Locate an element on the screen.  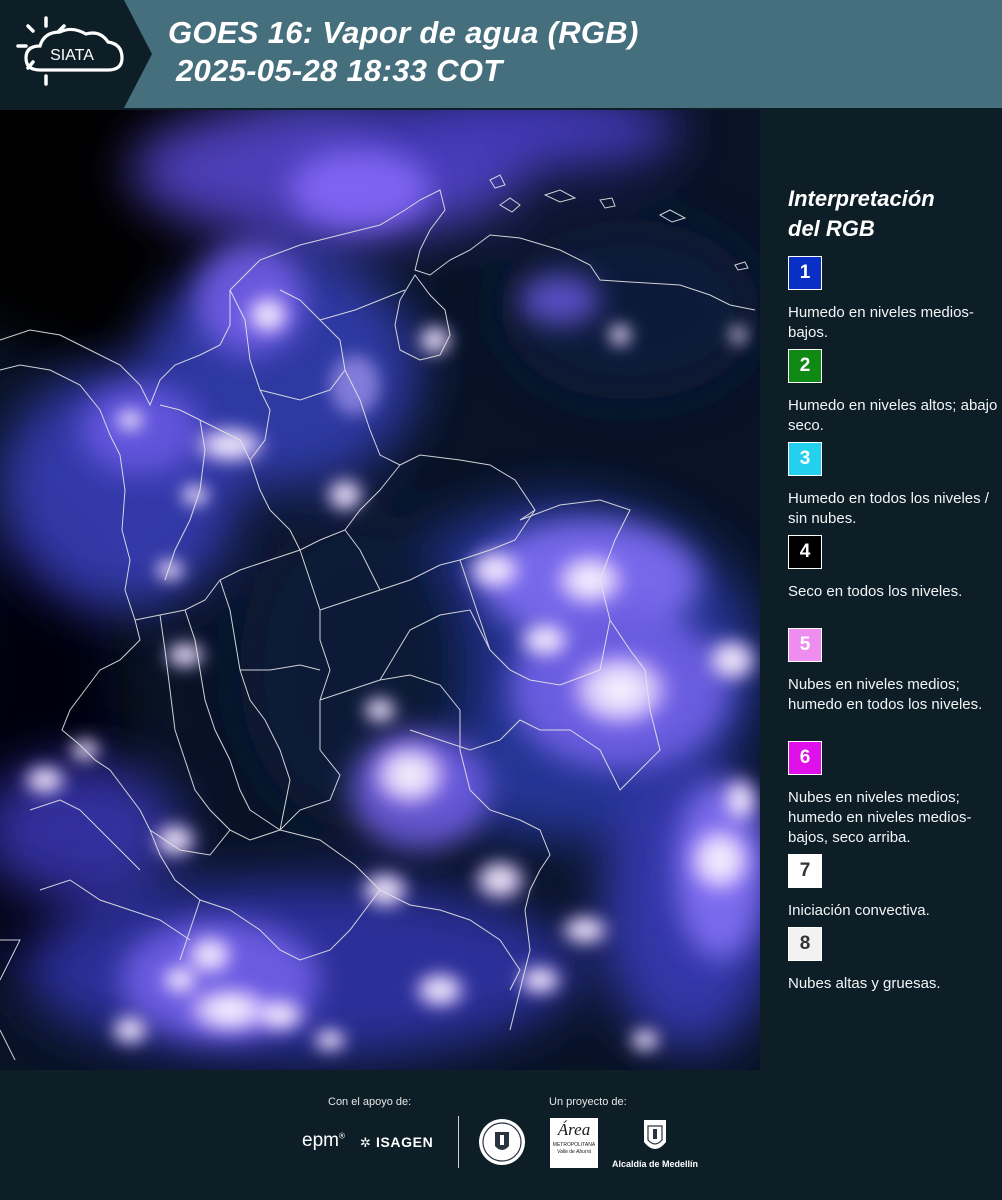
legend-swatch-3: 3 is located at coordinates (805, 459).